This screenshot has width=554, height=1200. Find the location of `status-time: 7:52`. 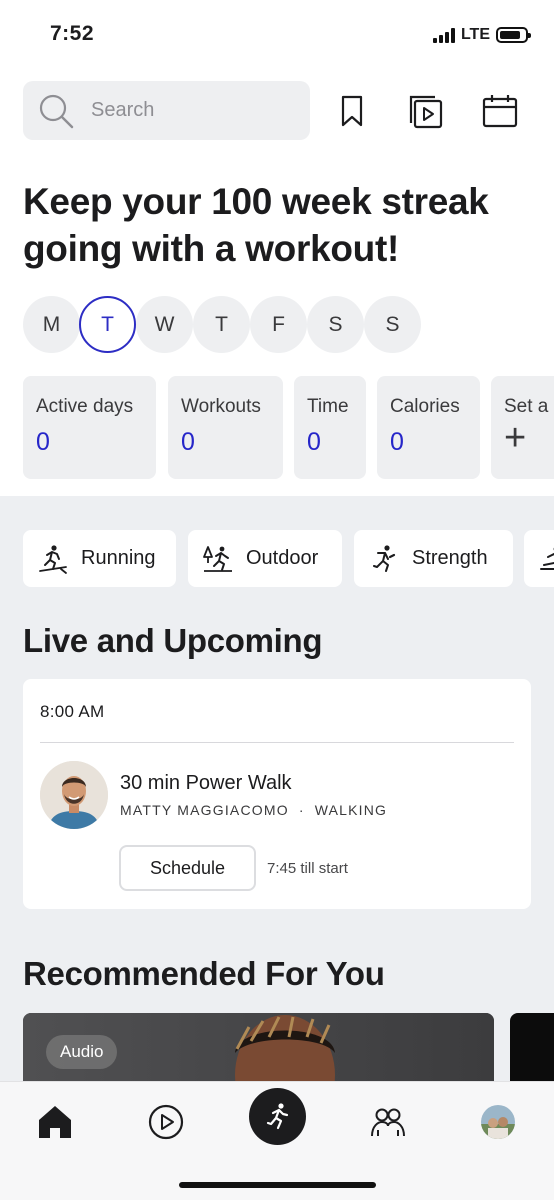

status-time: 7:52 is located at coordinates (72, 33).